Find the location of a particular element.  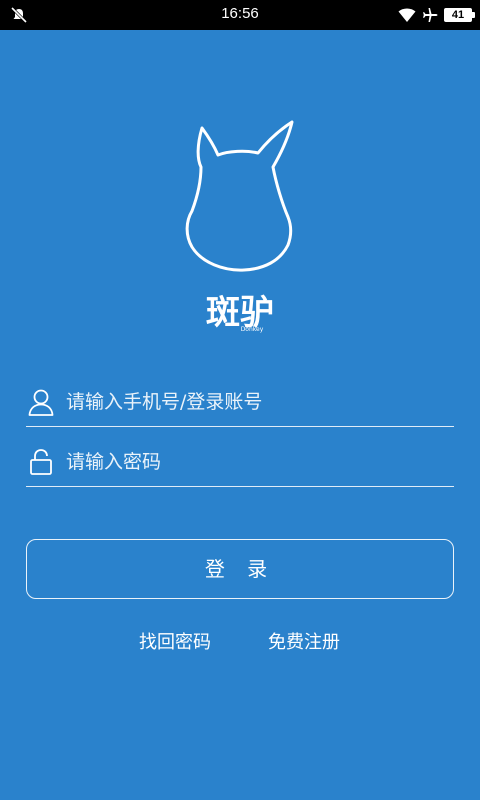

user-icon is located at coordinates (41, 402).